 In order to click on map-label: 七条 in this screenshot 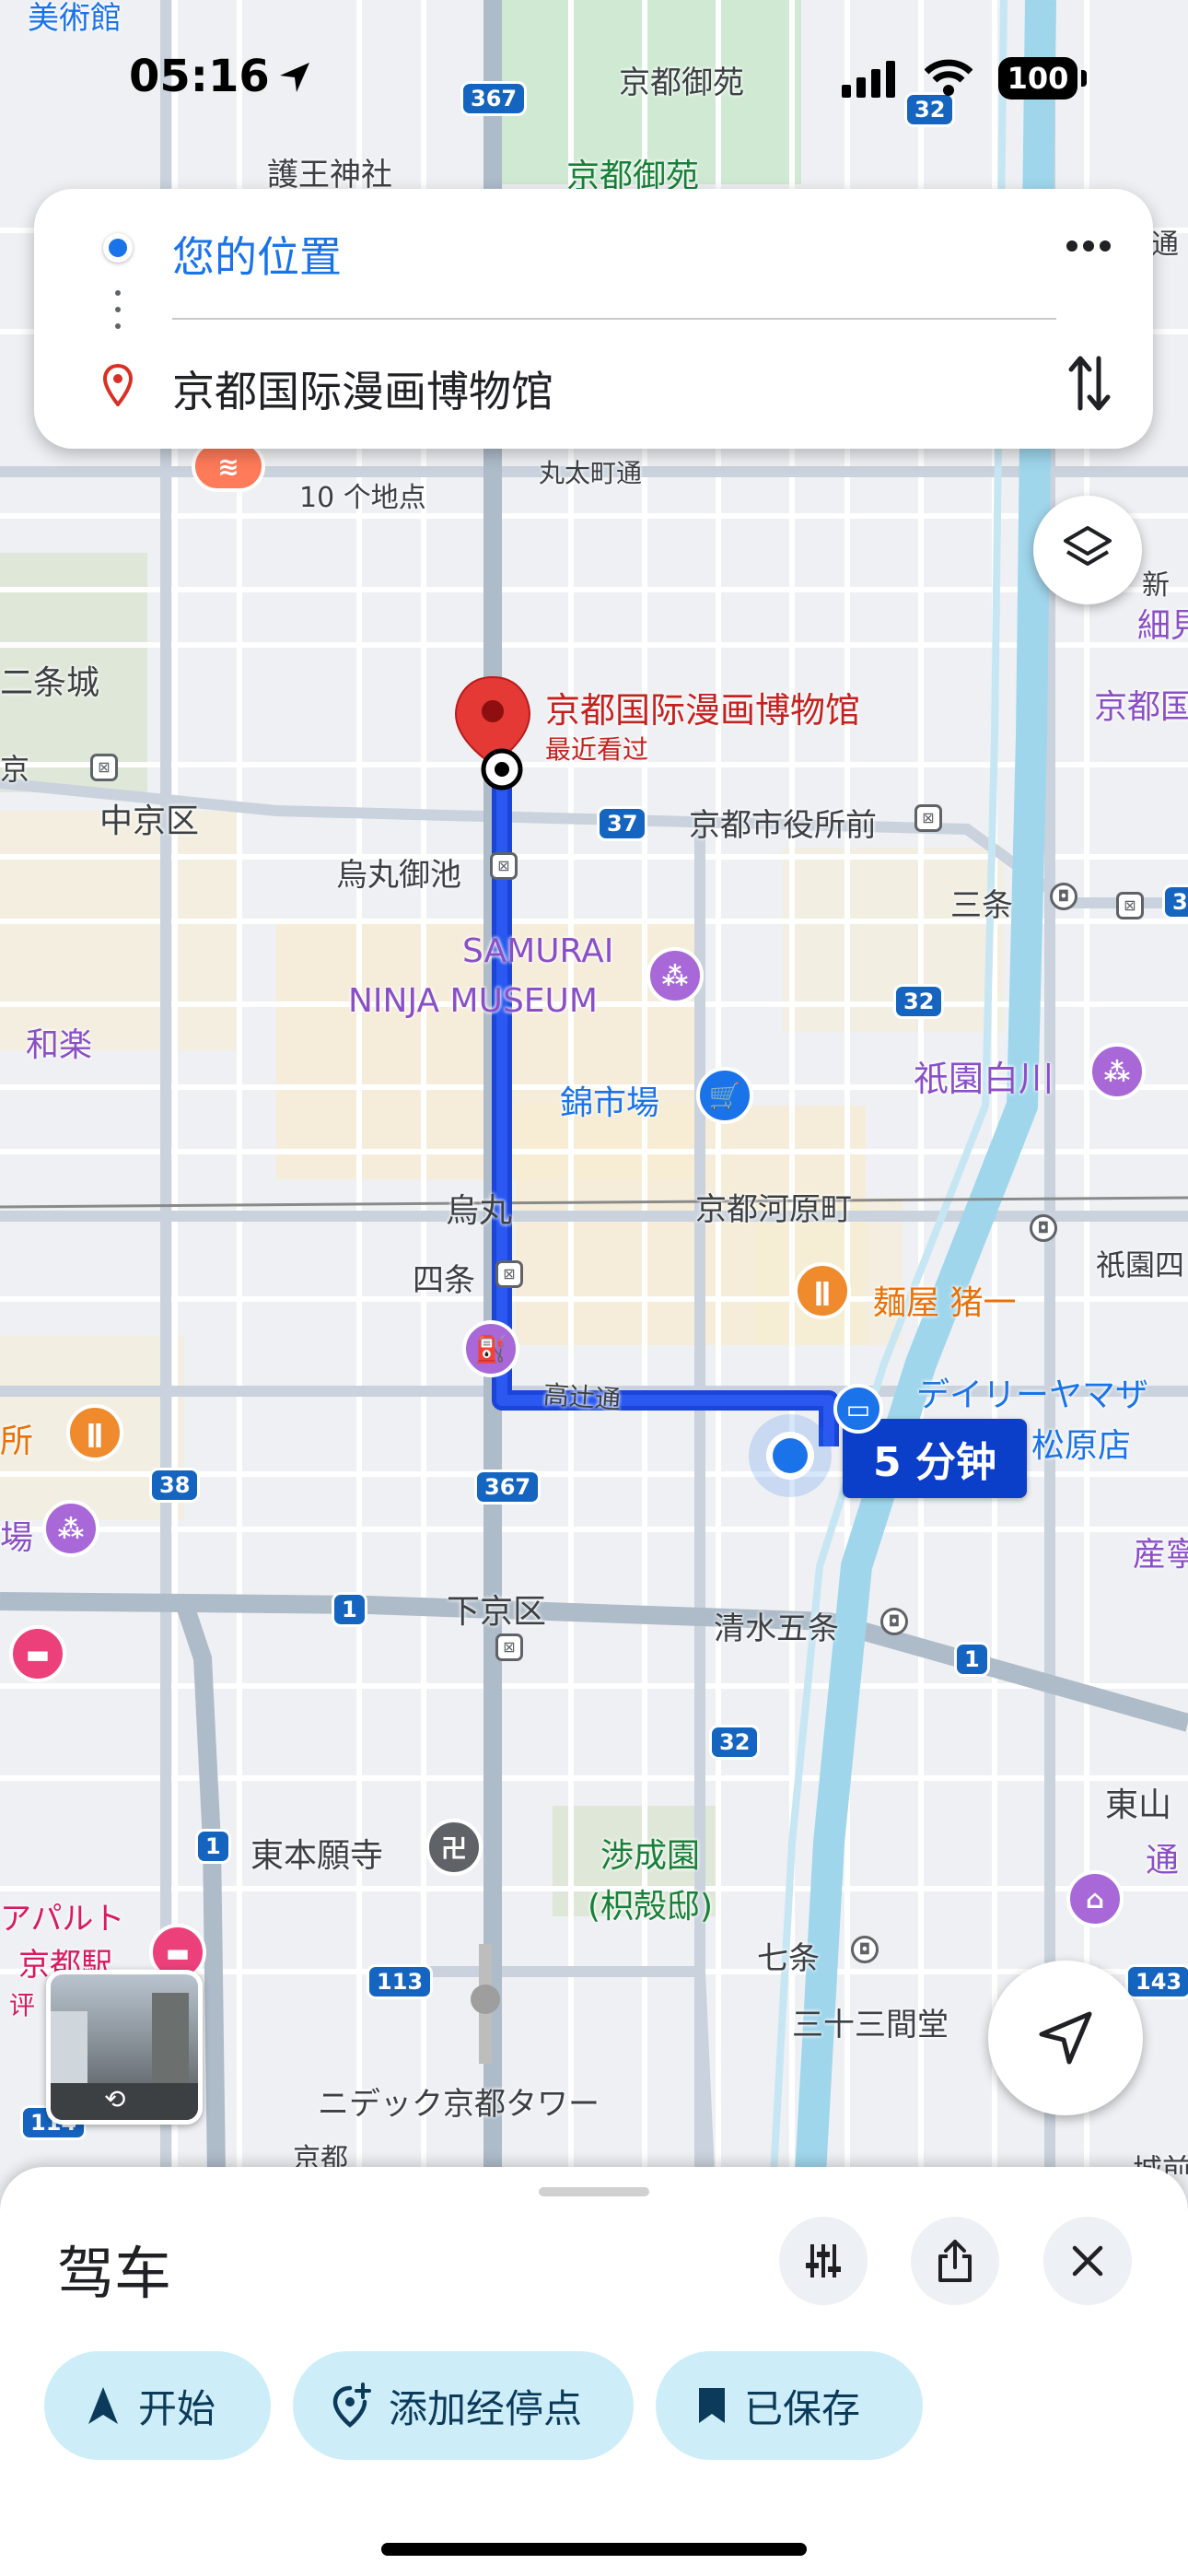, I will do `click(788, 1958)`.